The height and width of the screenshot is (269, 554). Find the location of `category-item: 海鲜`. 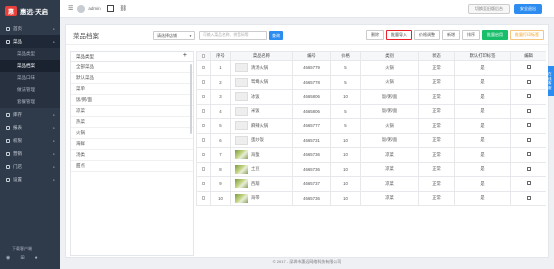

category-item: 海鲜 is located at coordinates (132, 144).